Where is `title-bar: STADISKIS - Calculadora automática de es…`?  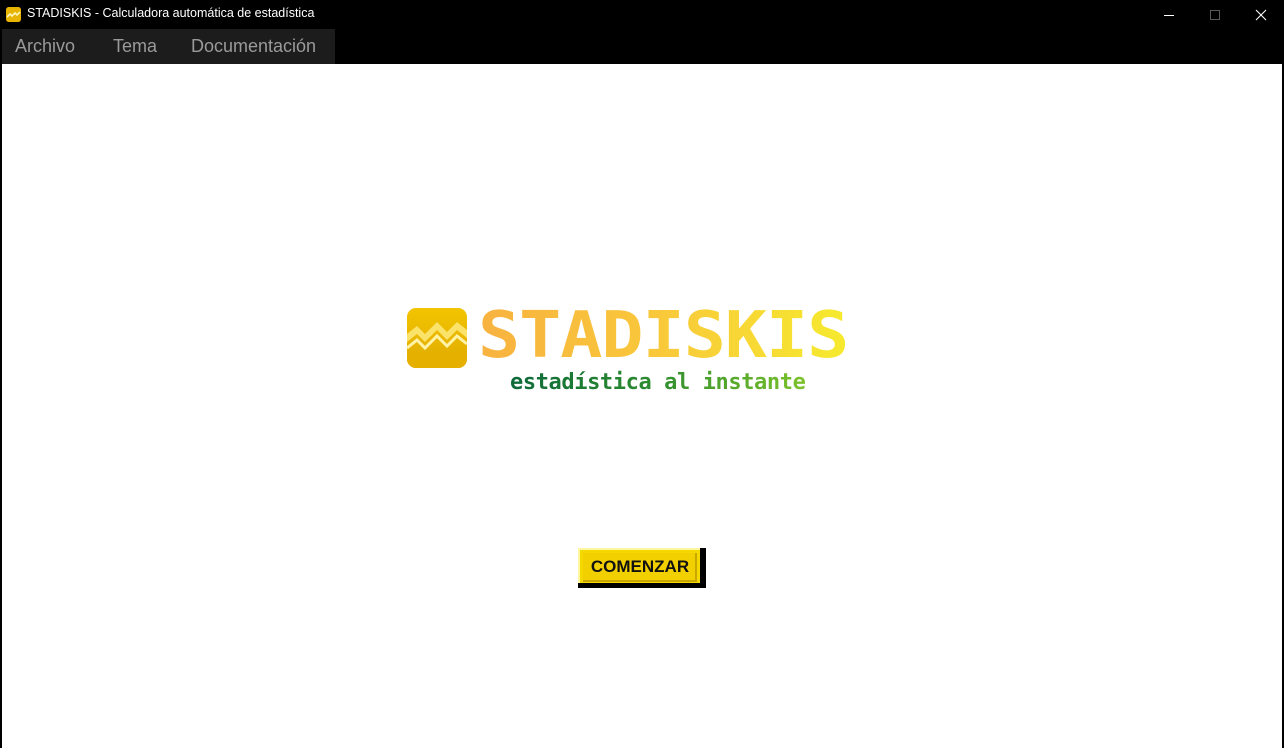 title-bar: STADISKIS - Calculadora automática de es… is located at coordinates (642, 14).